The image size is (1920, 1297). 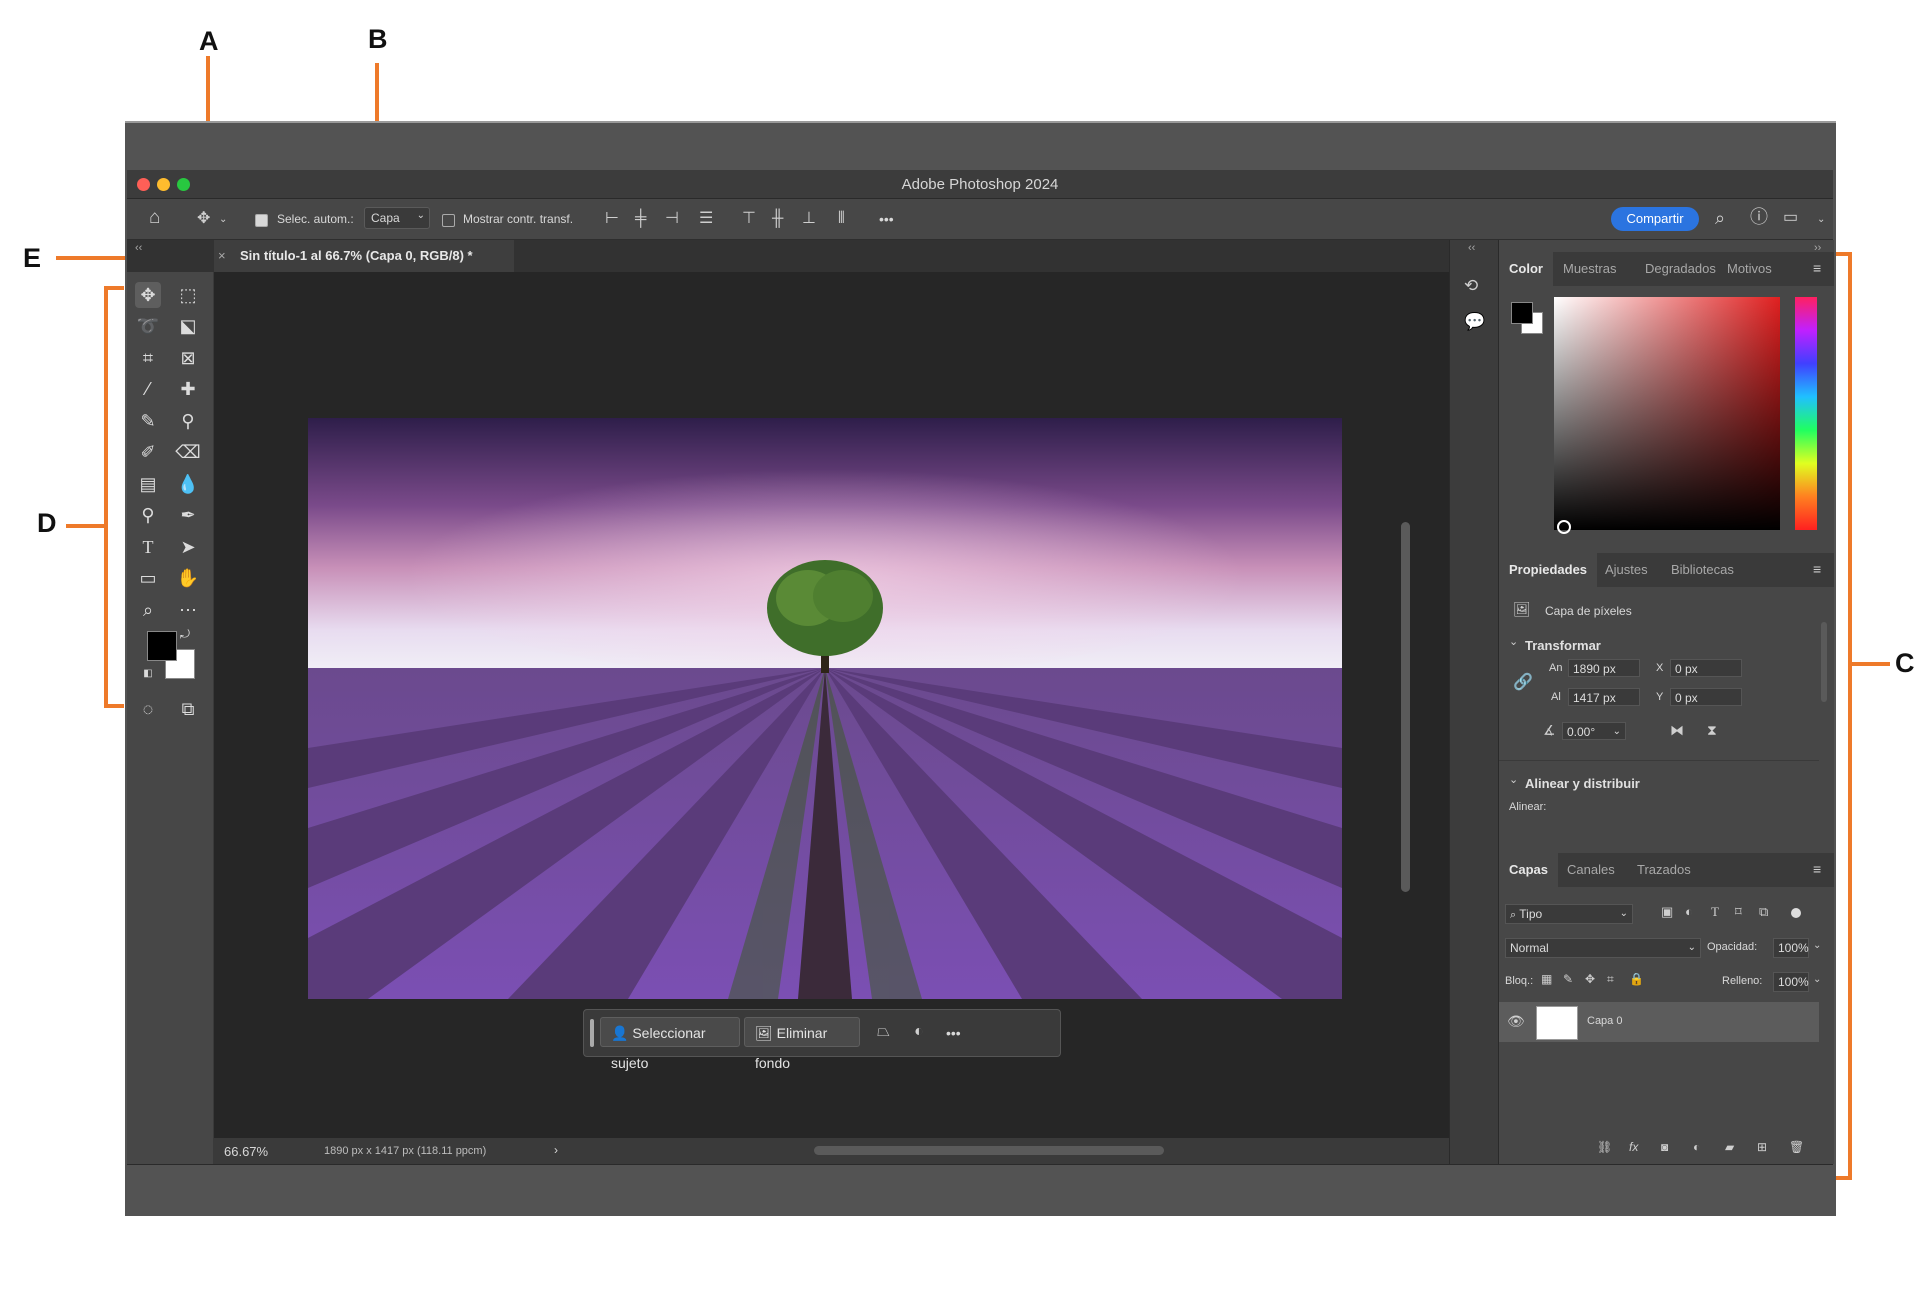 What do you see at coordinates (989, 1150) in the screenshot?
I see `horizontal-scrollbar` at bounding box center [989, 1150].